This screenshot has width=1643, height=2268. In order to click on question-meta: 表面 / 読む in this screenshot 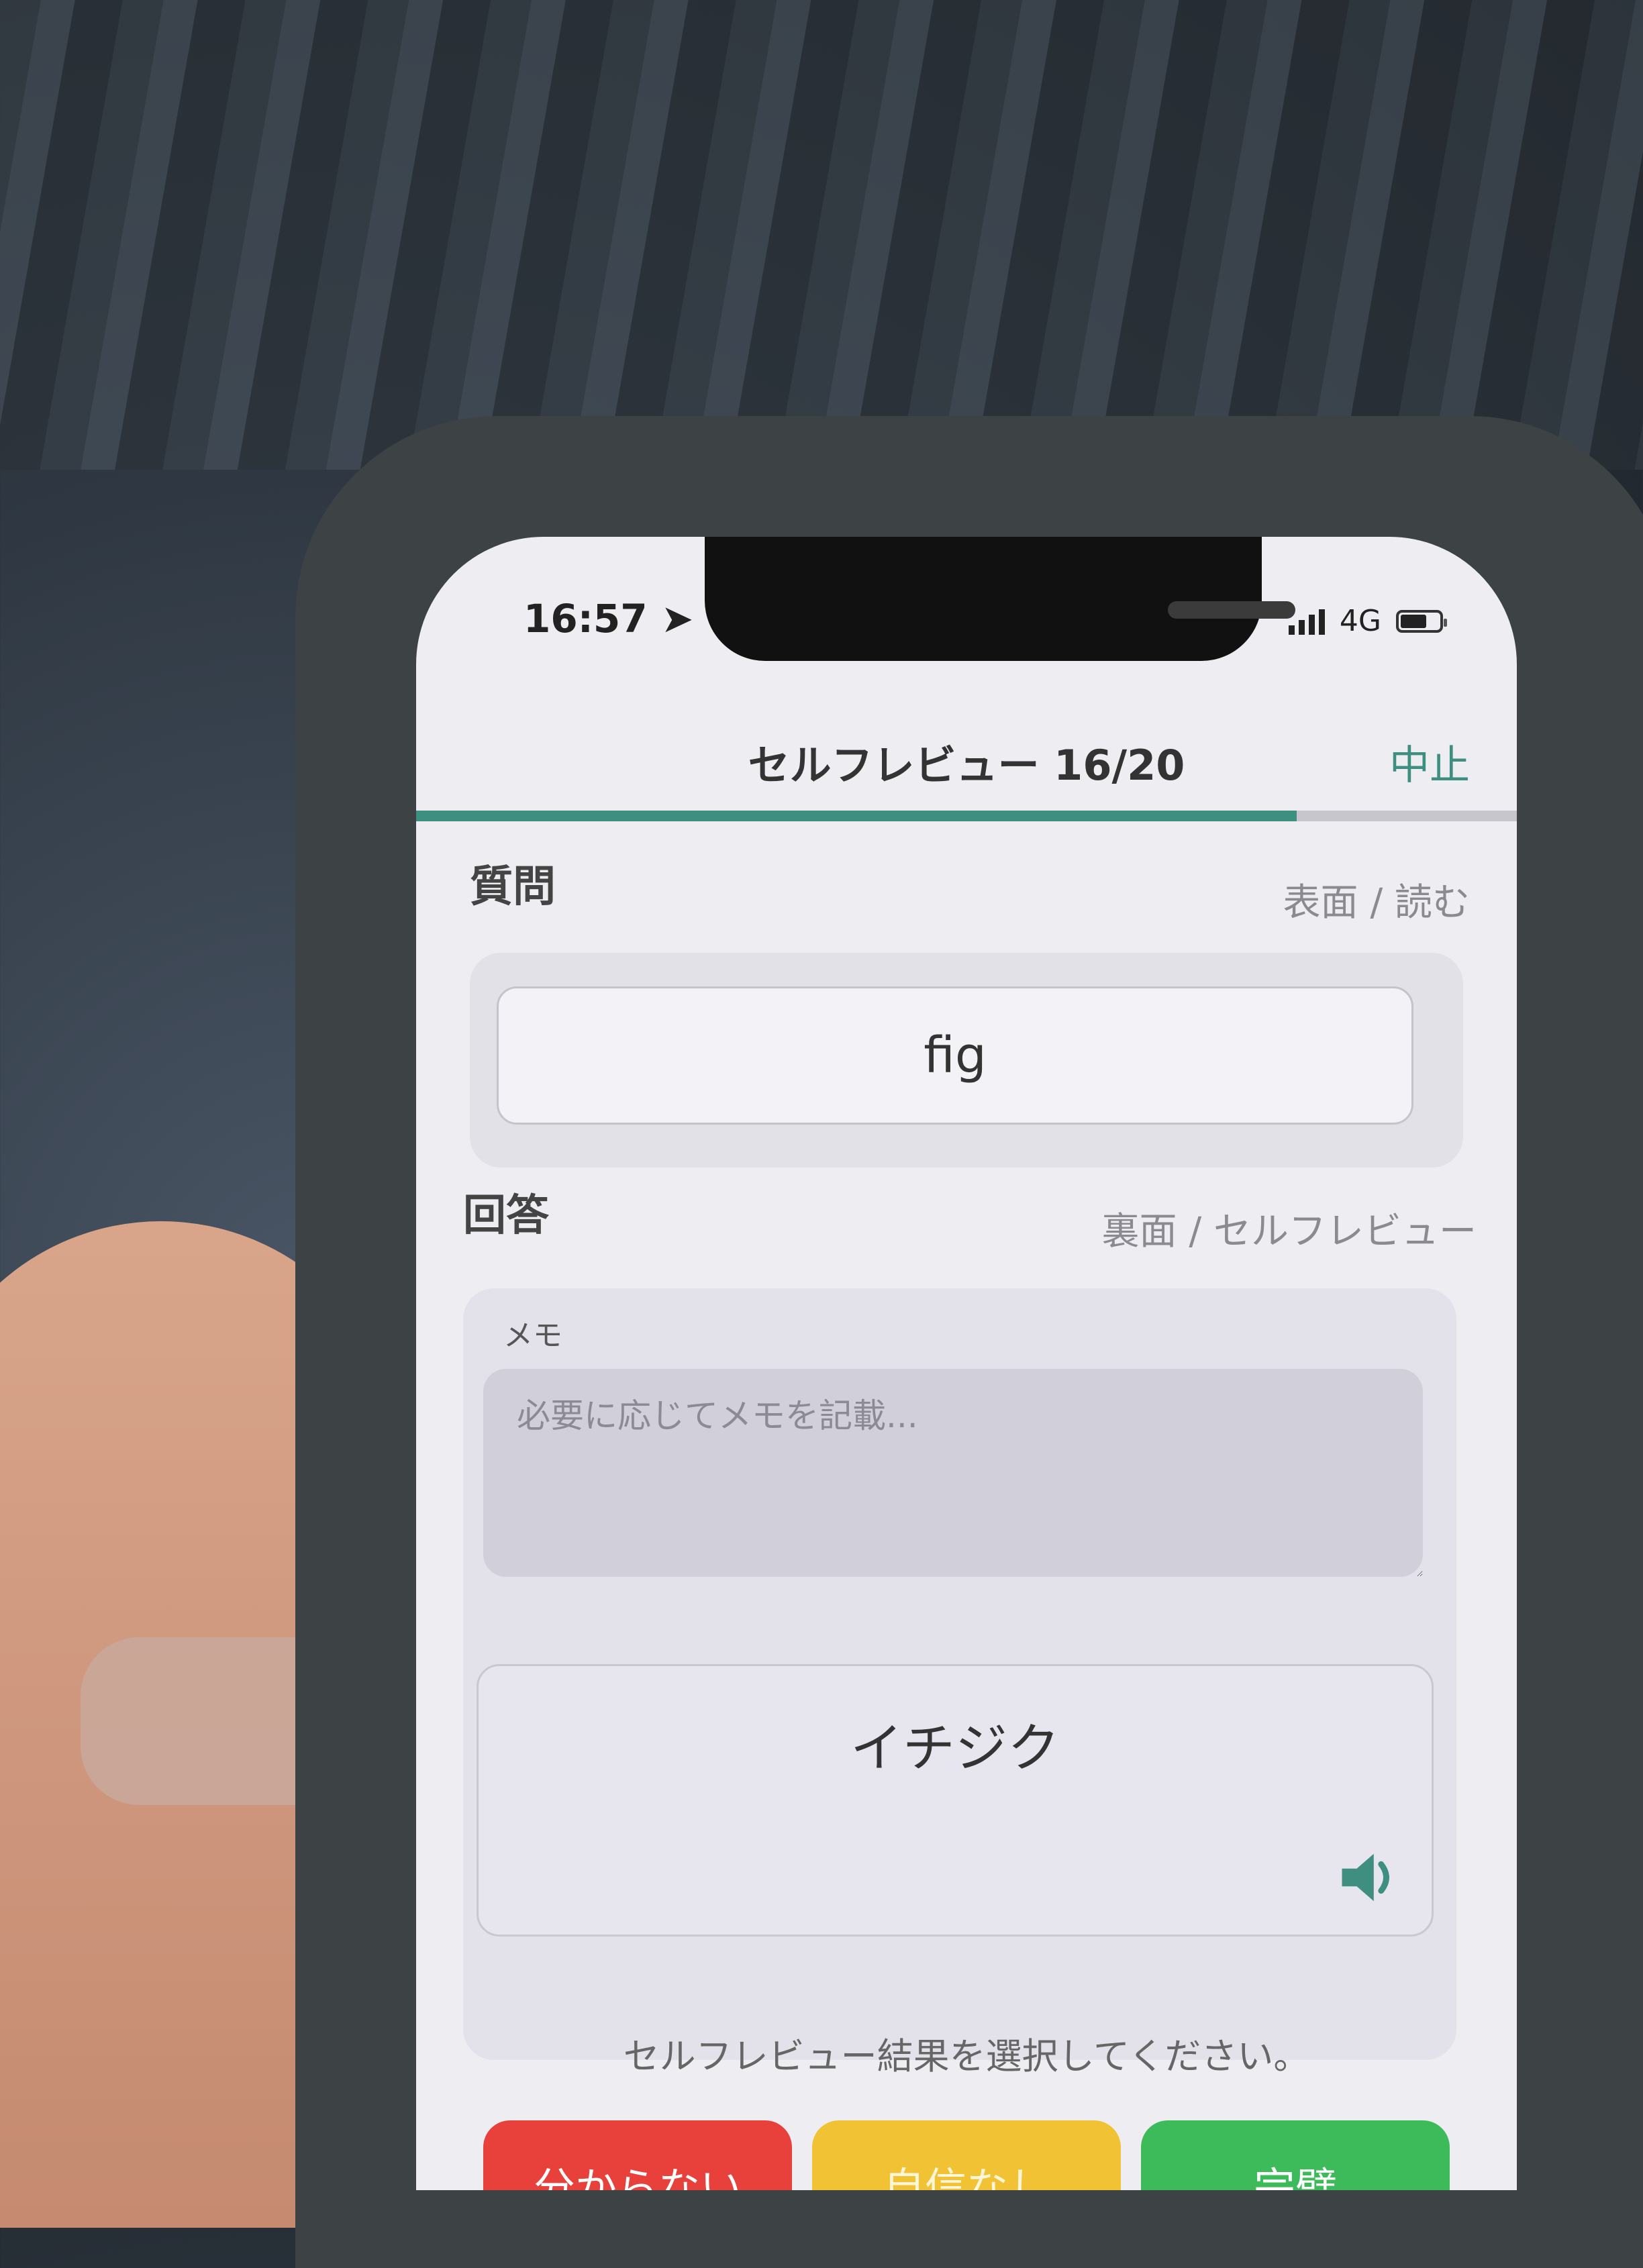, I will do `click(1376, 903)`.